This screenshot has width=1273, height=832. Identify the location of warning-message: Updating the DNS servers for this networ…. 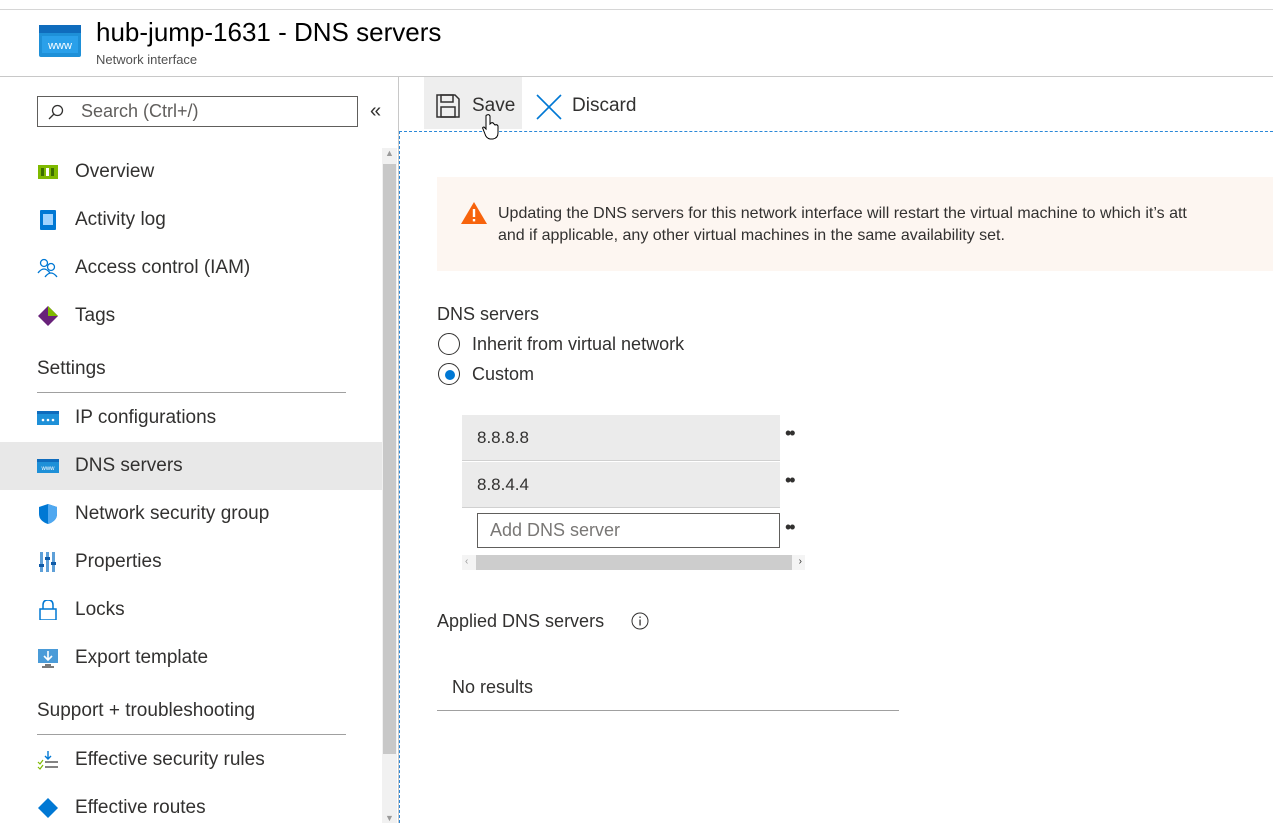
(842, 224).